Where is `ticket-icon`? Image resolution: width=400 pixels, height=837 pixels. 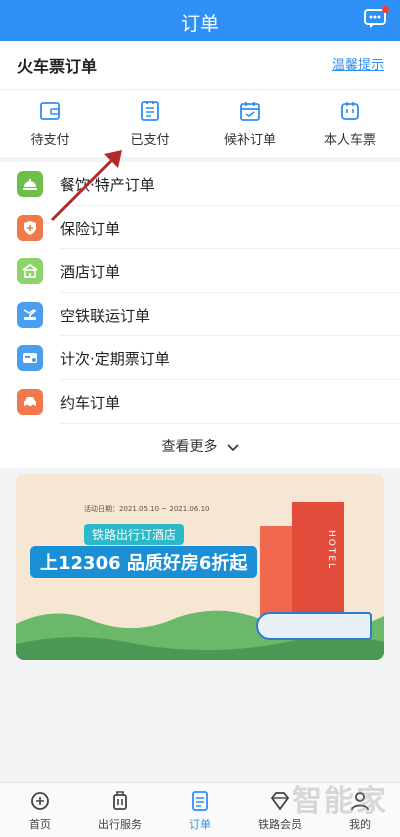 ticket-icon is located at coordinates (350, 111).